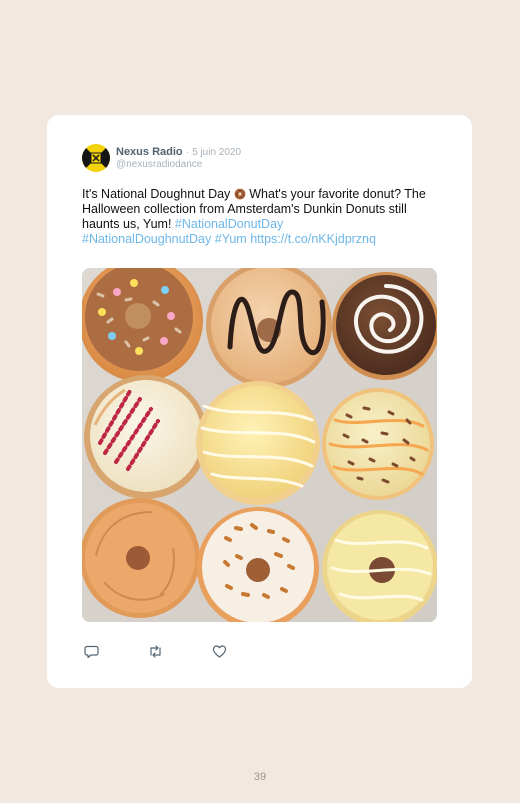 This screenshot has width=520, height=803. What do you see at coordinates (384, 326) in the screenshot?
I see `donut-top-right` at bounding box center [384, 326].